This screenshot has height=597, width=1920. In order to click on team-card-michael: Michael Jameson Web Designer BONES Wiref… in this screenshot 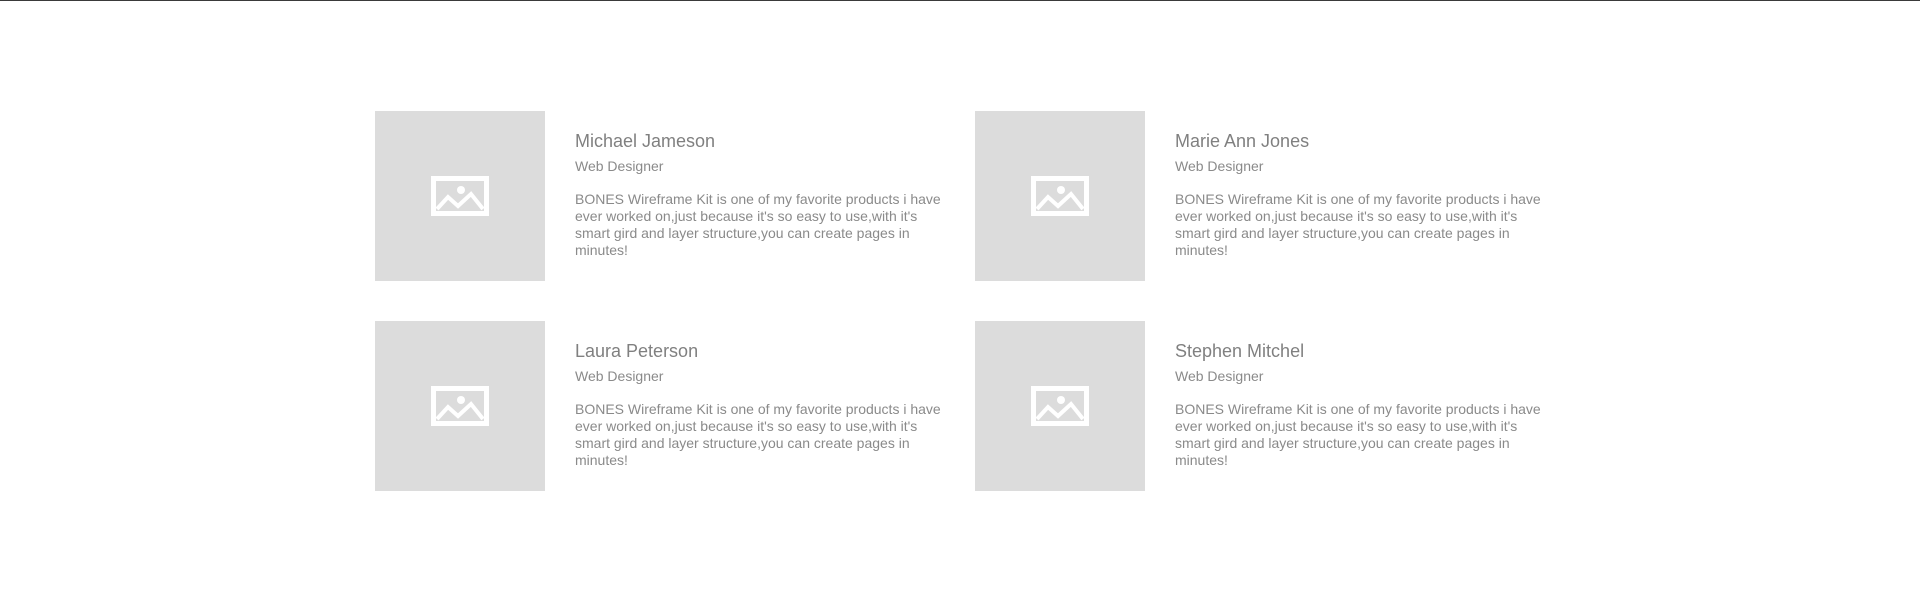, I will do `click(675, 196)`.